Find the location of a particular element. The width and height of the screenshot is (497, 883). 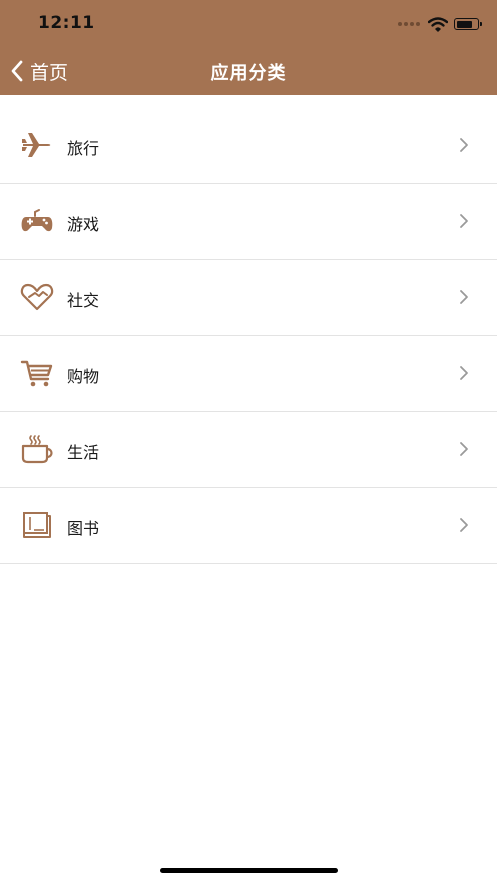

category-item-travel: 旅行 is located at coordinates (248, 146).